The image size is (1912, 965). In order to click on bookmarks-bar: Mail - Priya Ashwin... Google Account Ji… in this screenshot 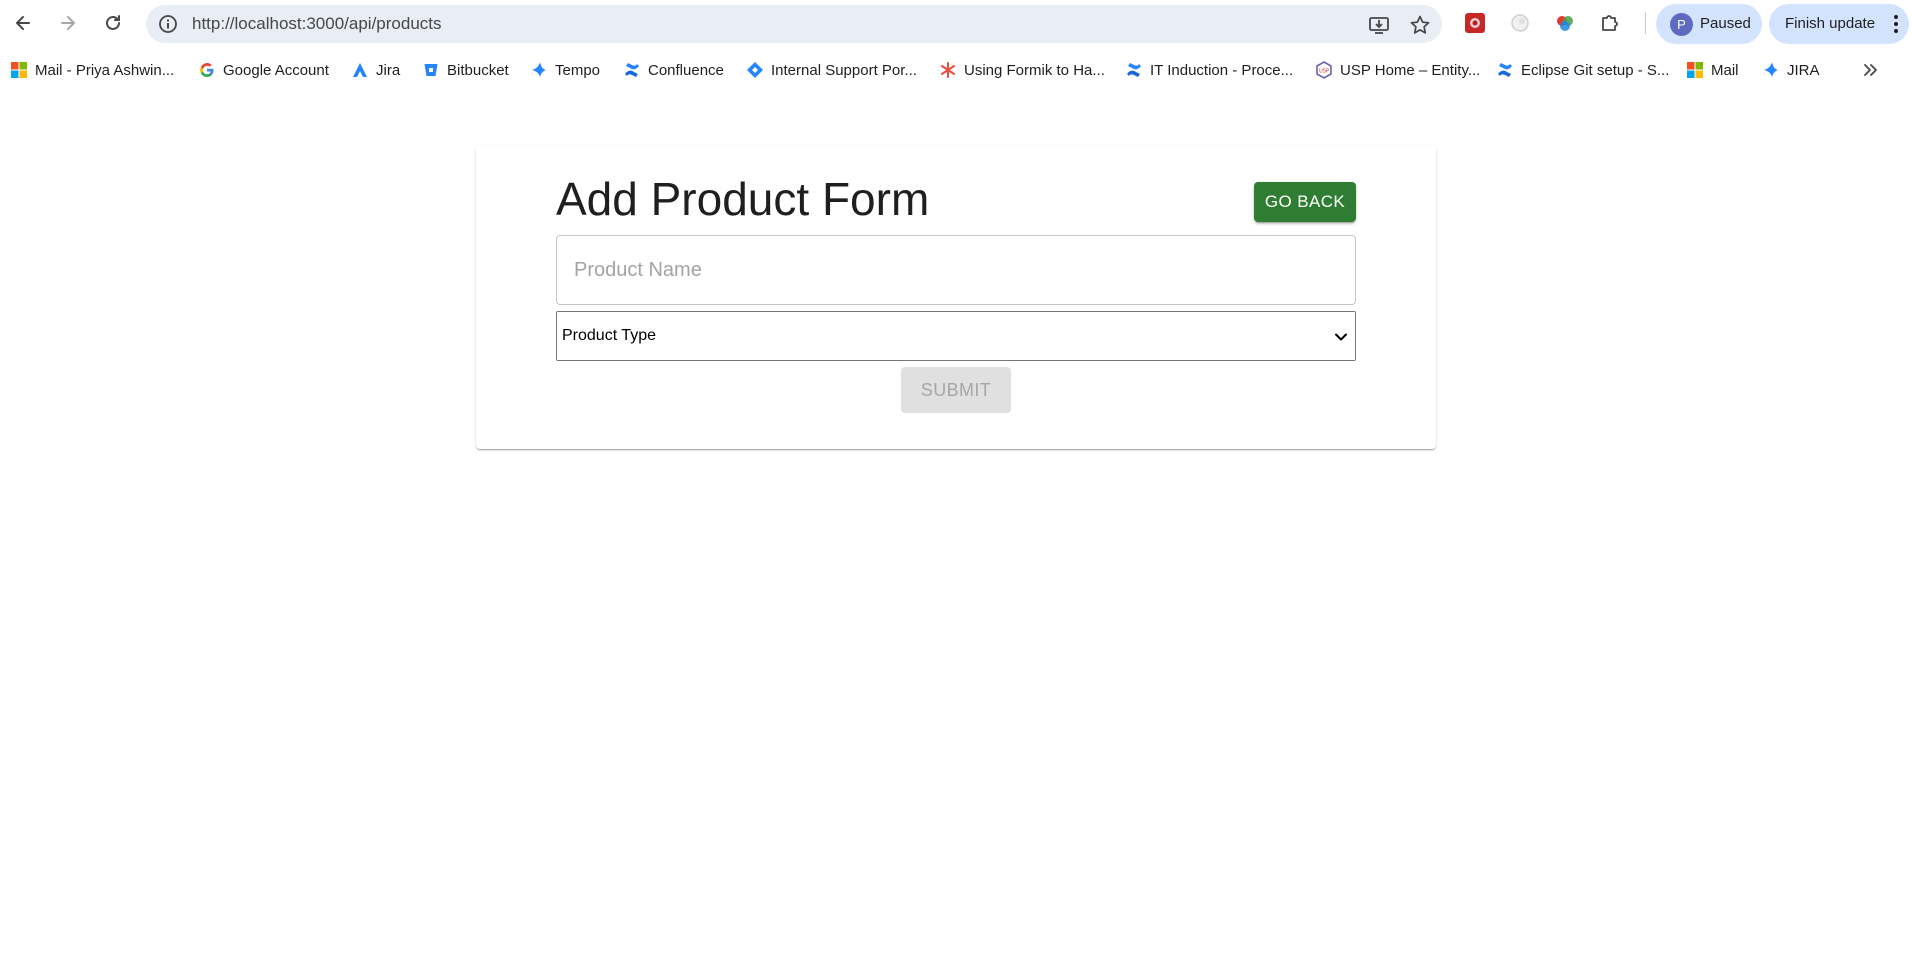, I will do `click(956, 71)`.